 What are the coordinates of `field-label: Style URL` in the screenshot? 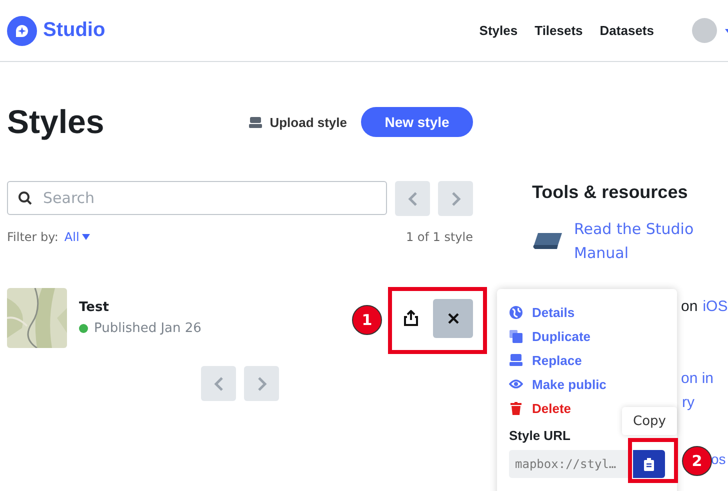 It's located at (540, 435).